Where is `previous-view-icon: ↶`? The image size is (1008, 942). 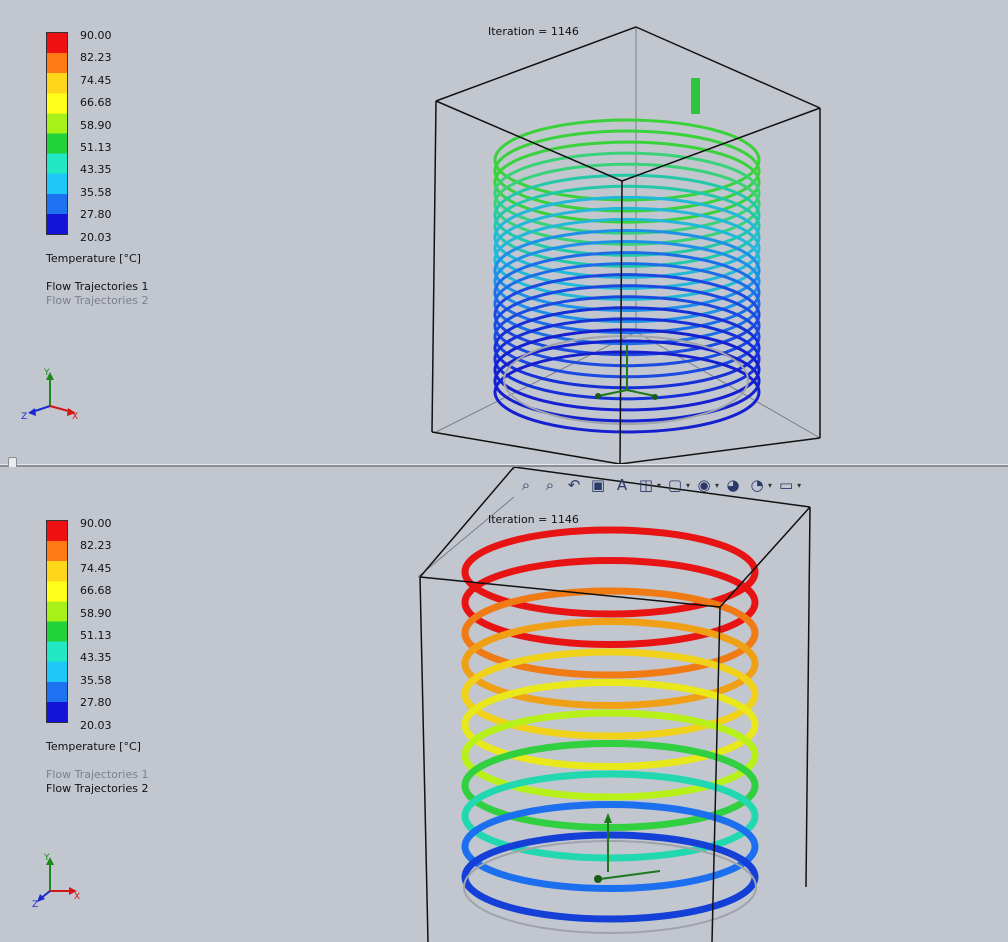
previous-view-icon: ↶ is located at coordinates (574, 485).